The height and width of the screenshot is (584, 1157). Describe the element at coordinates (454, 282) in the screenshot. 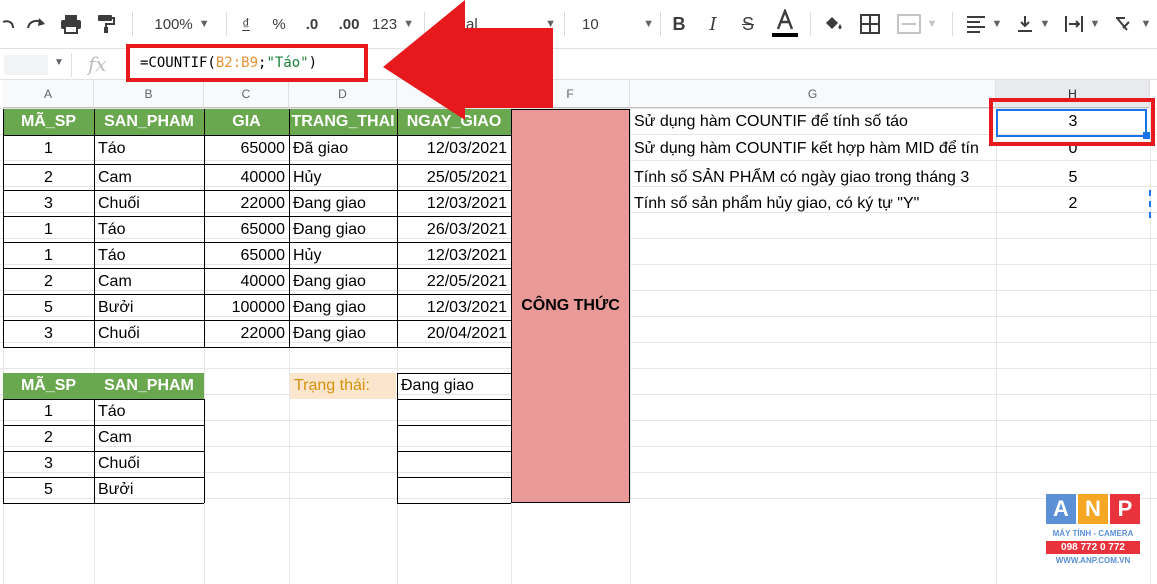

I see `table-cell: 22/05/2021` at that location.